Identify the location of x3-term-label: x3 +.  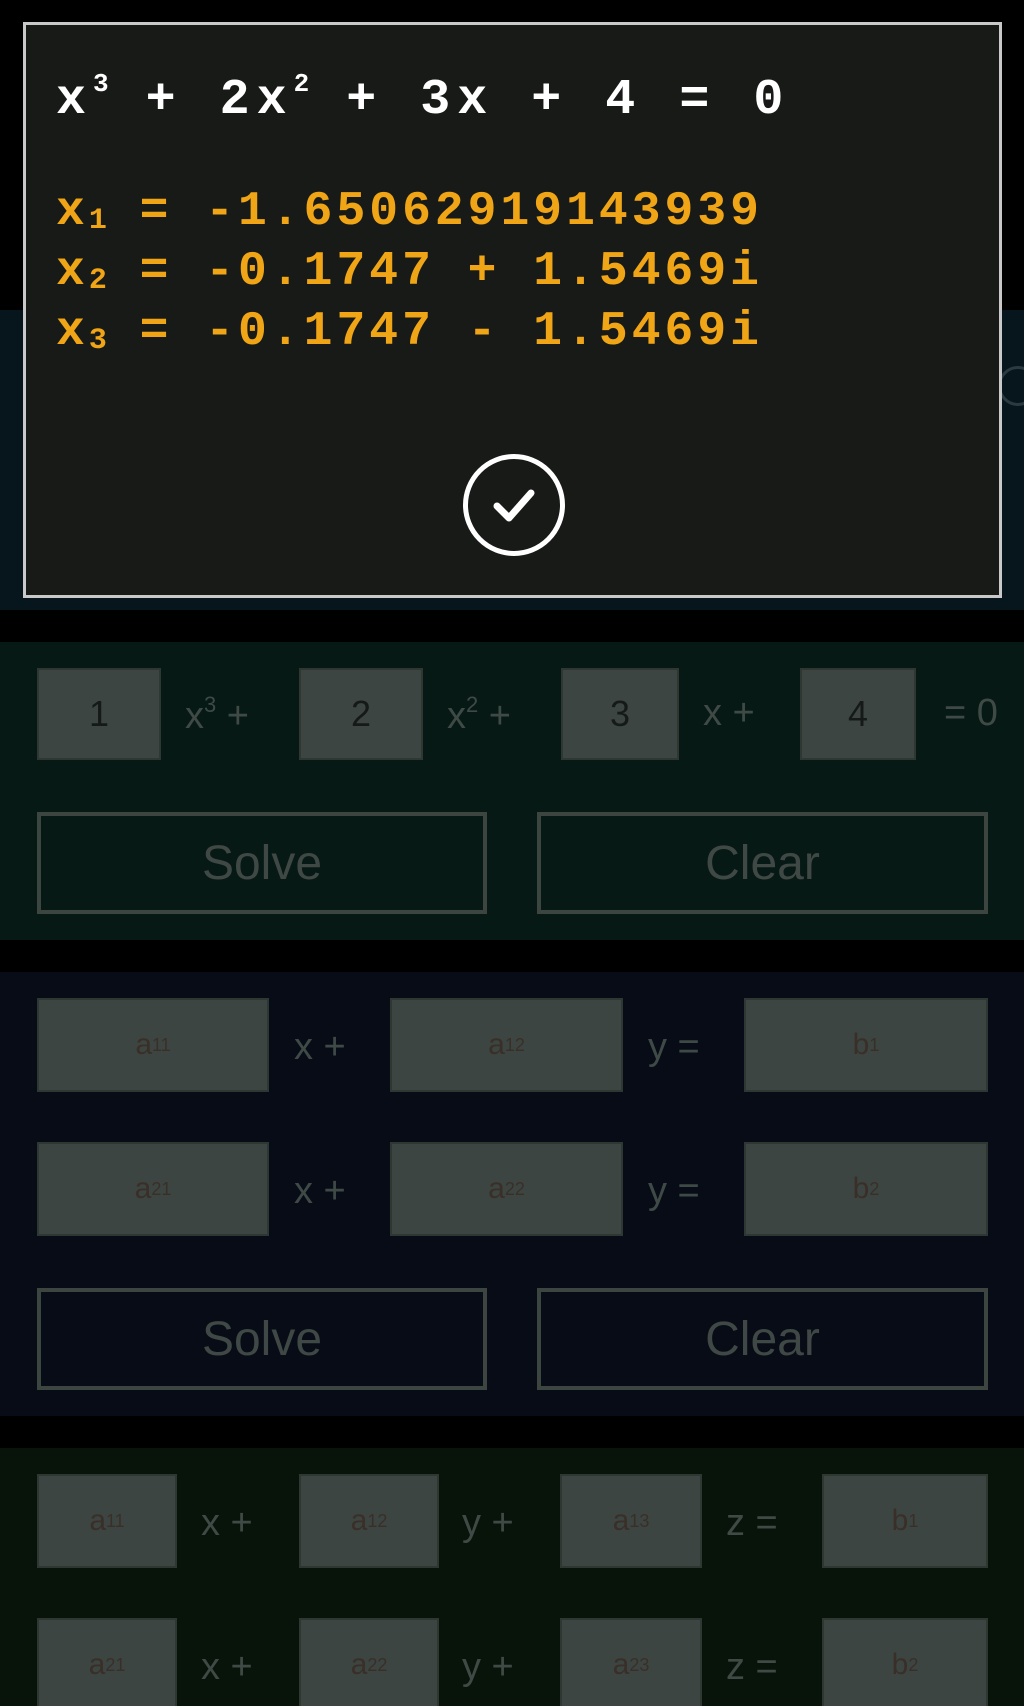
(217, 714).